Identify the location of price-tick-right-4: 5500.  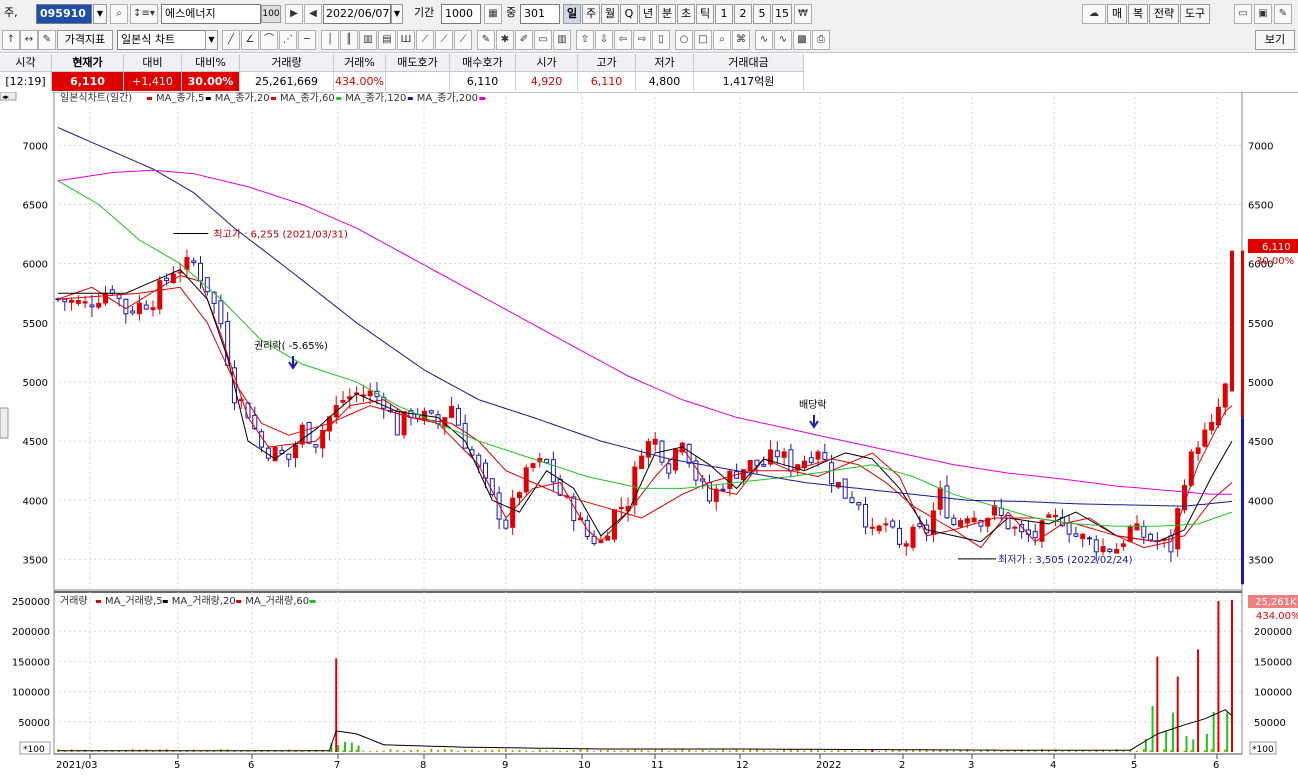
(1260, 324).